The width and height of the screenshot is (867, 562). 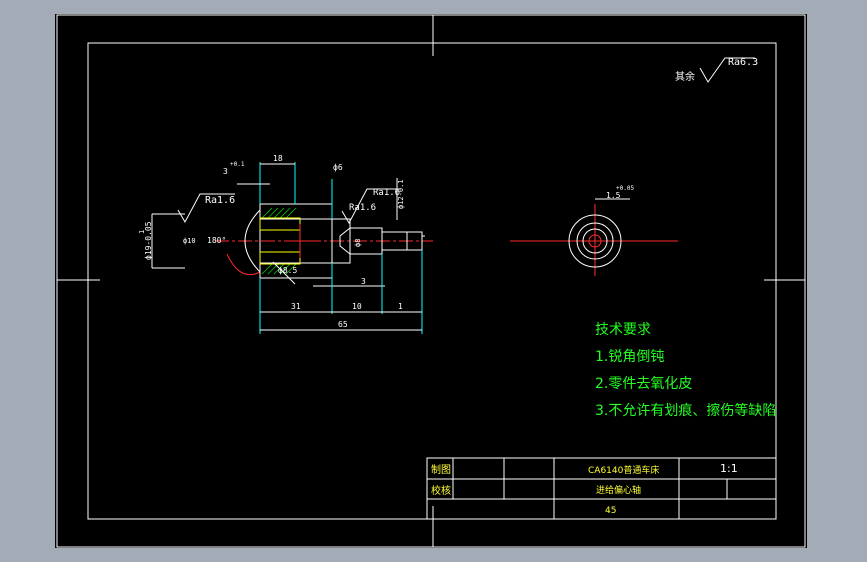 I want to click on dim-left-small: 1, so click(x=142, y=232).